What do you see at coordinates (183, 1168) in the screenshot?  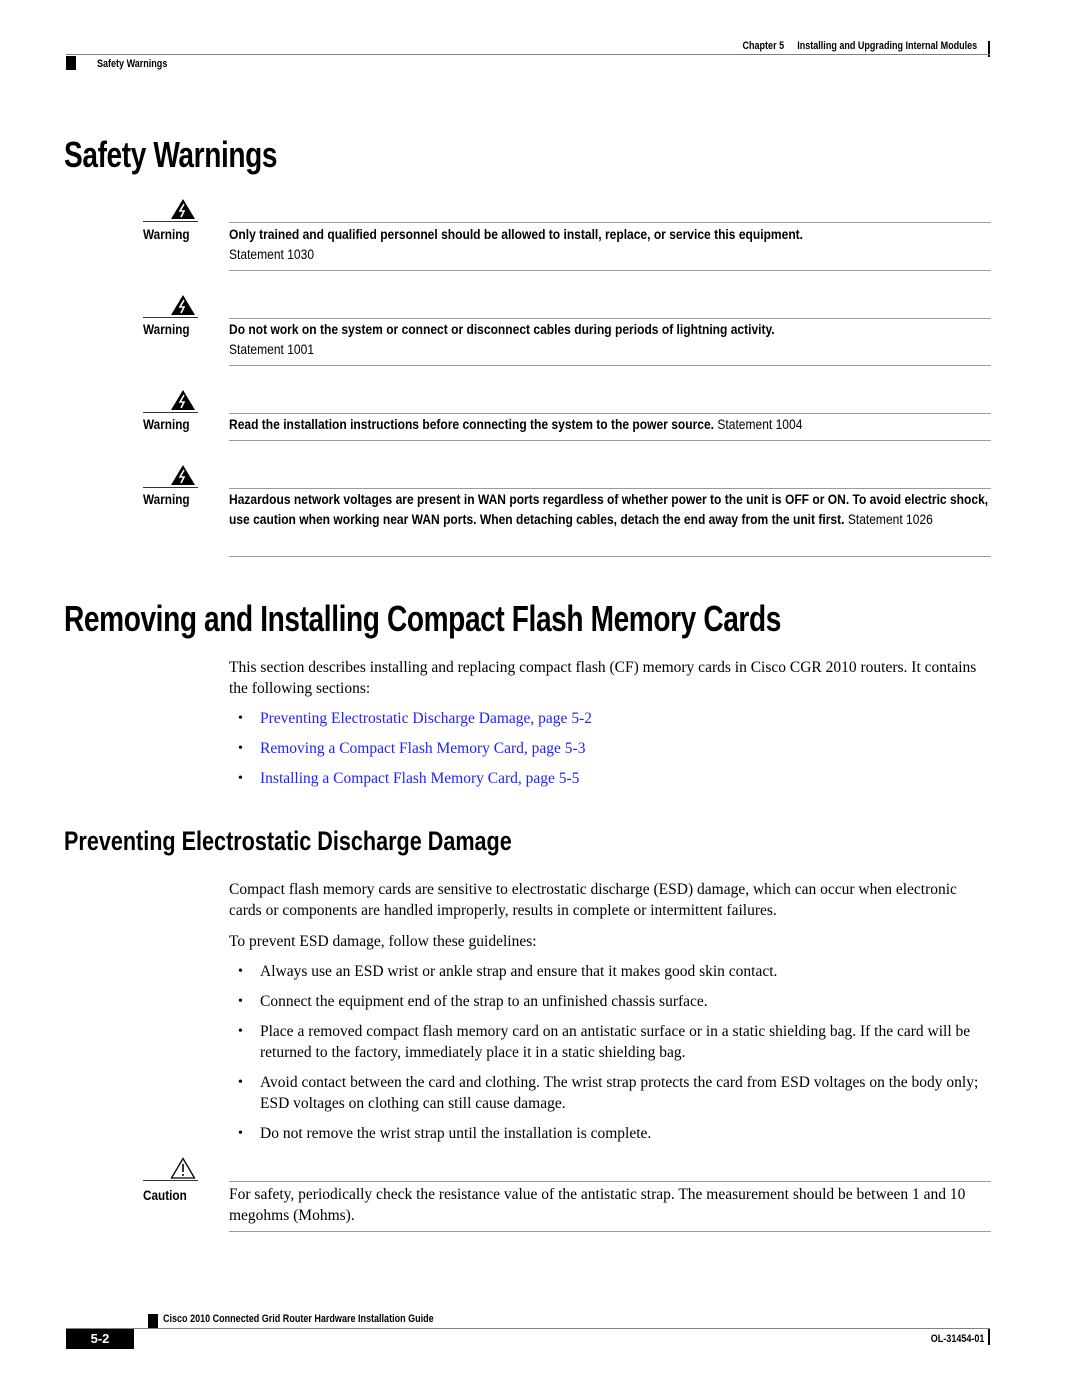 I see `caution-triangle-icon` at bounding box center [183, 1168].